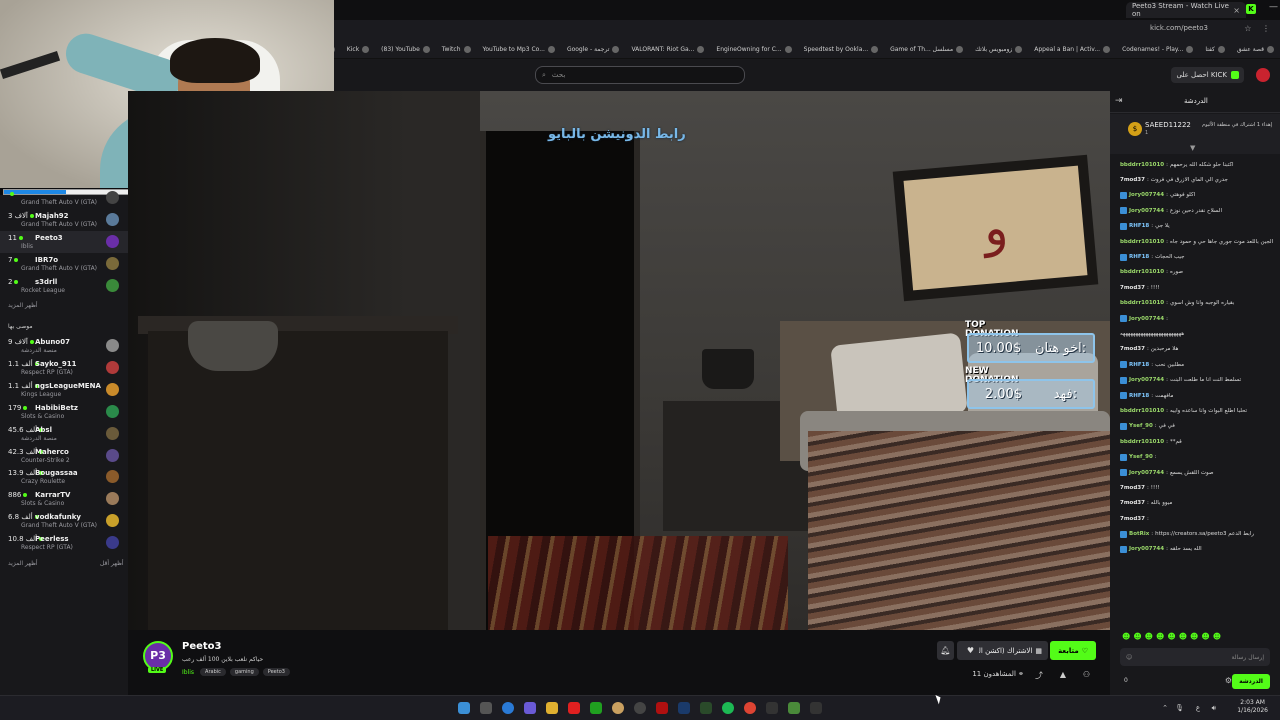  Describe the element at coordinates (486, 708) in the screenshot. I see `task-view-icon` at that location.